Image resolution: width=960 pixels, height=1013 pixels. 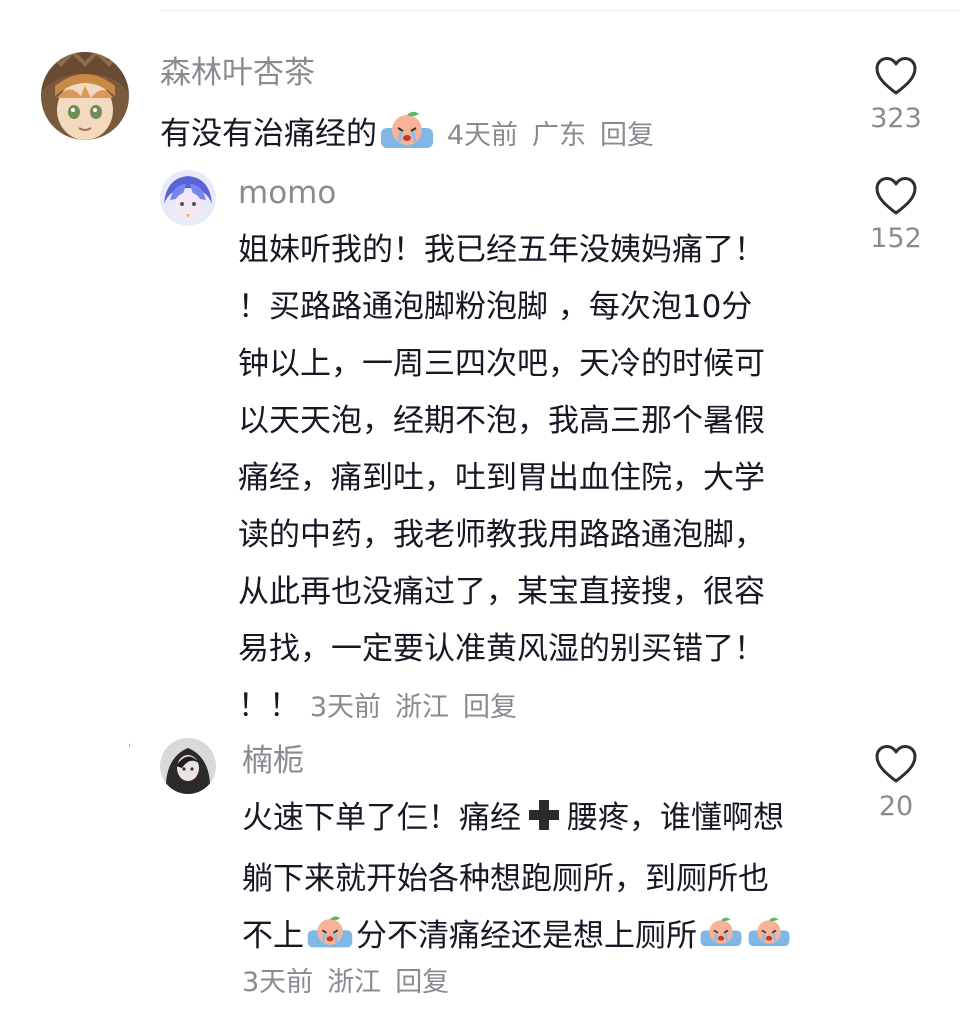 I want to click on like-button: 20, so click(x=896, y=784).